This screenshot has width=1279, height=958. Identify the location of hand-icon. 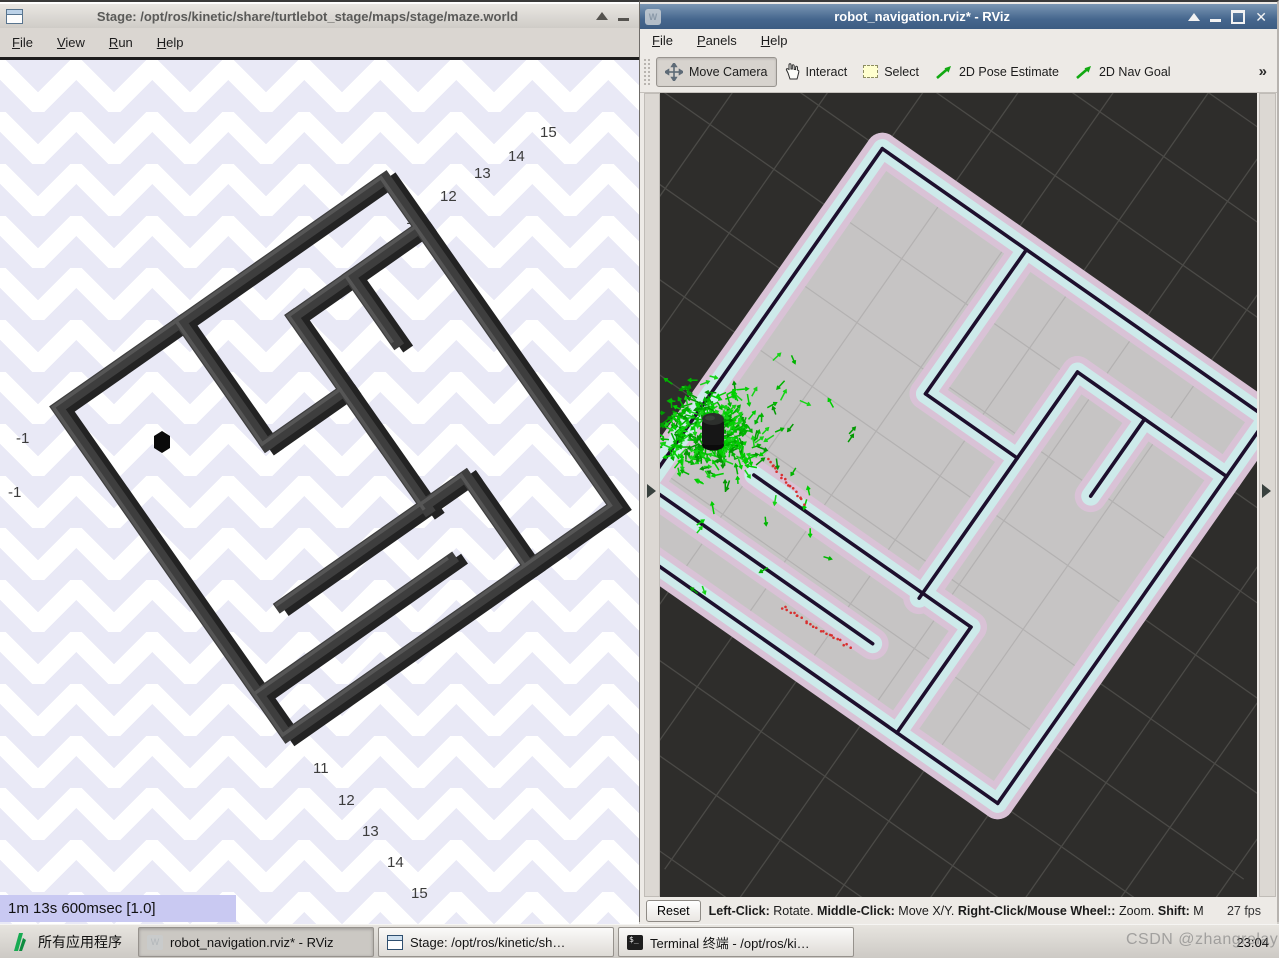
(792, 71).